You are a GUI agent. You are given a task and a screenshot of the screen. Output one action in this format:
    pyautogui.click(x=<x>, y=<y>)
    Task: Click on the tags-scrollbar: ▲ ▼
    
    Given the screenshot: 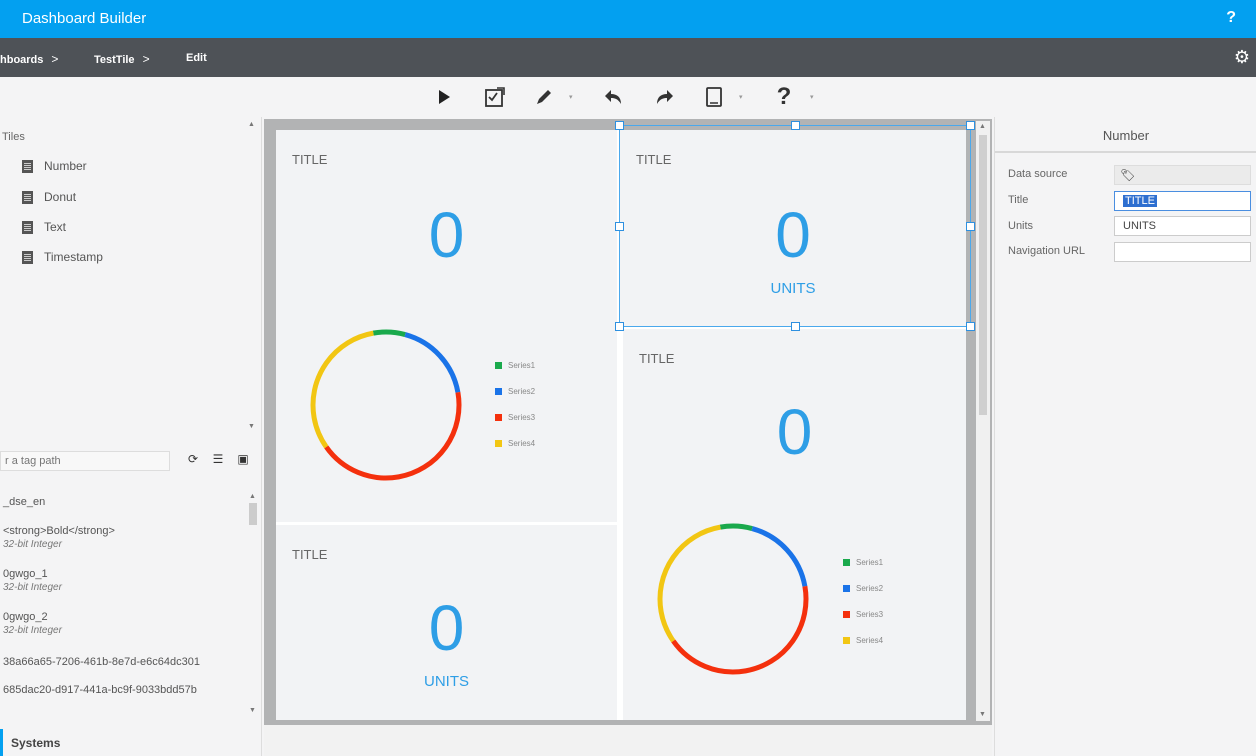 What is the action you would take?
    pyautogui.click(x=253, y=604)
    